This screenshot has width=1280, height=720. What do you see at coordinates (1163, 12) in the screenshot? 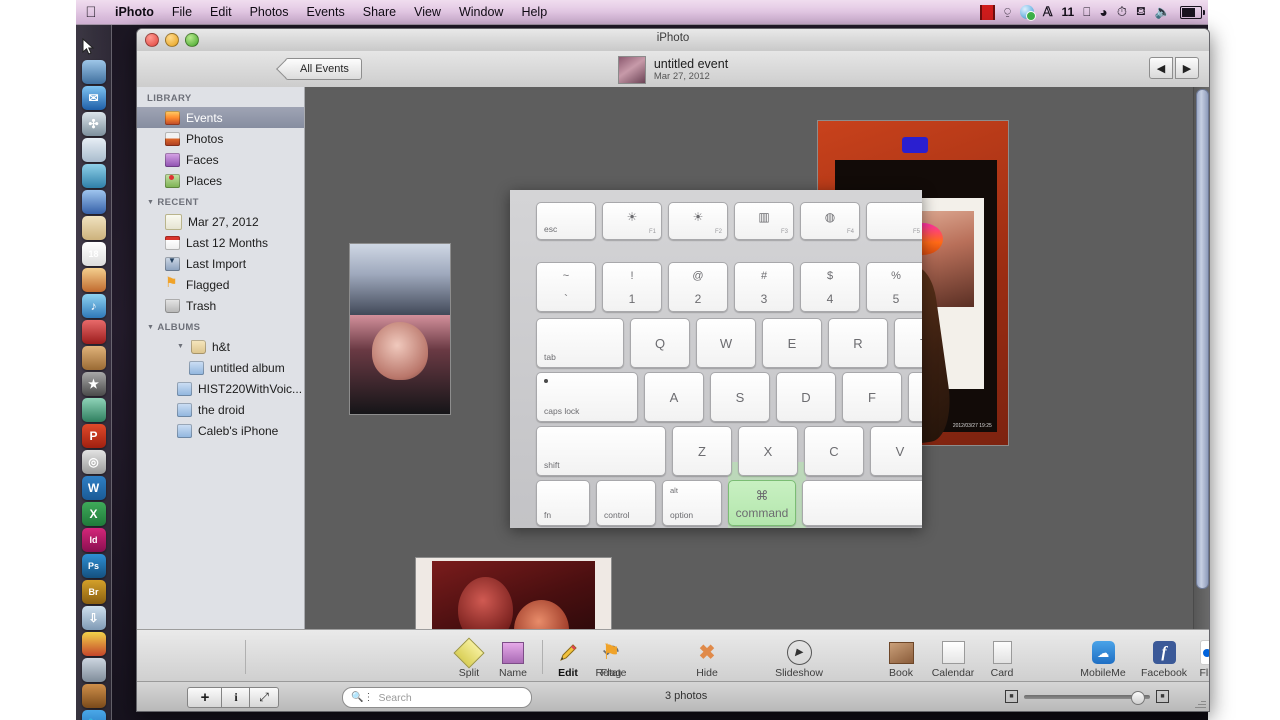
I see `volume-icon: 🔈` at bounding box center [1163, 12].